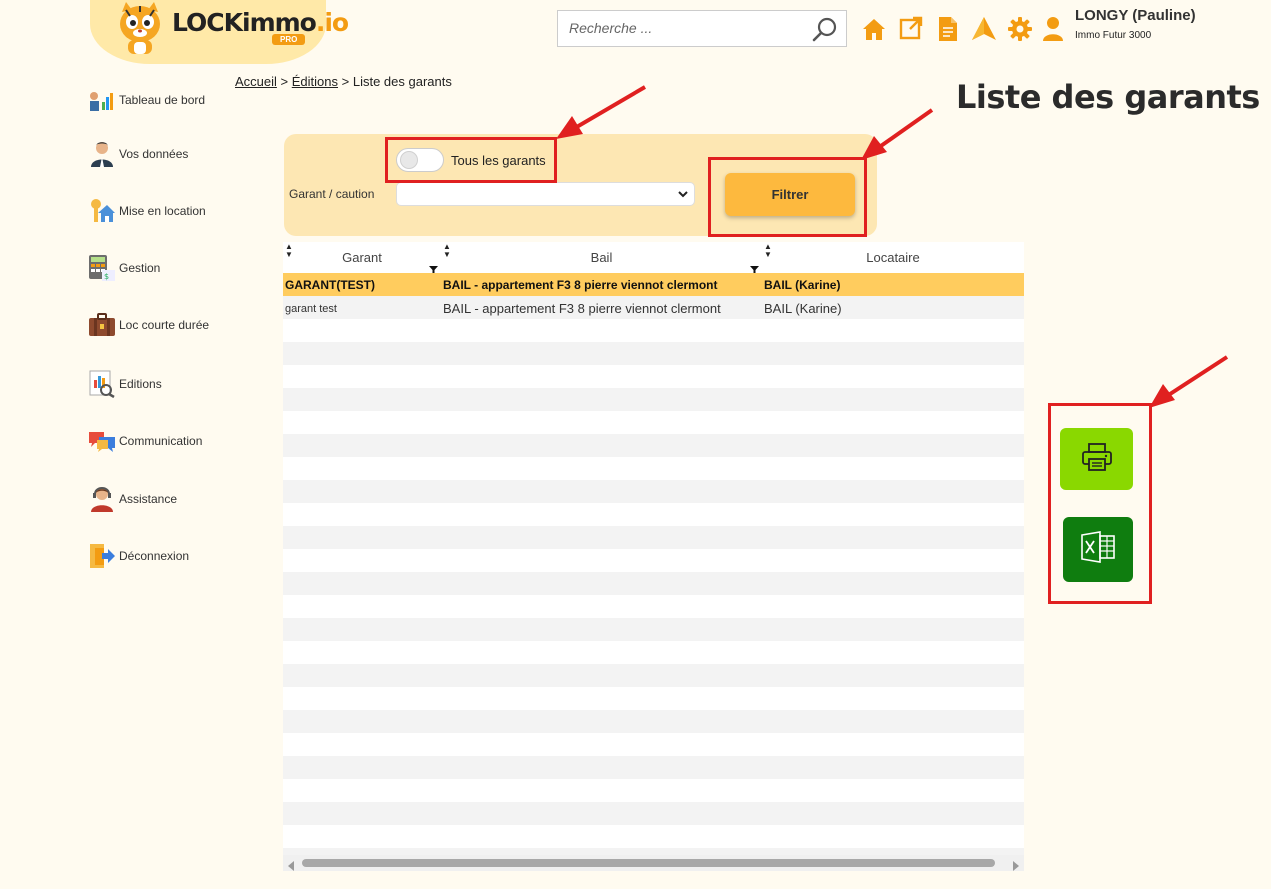  Describe the element at coordinates (140, 30) in the screenshot. I see `tiger-mascot-icon` at that location.